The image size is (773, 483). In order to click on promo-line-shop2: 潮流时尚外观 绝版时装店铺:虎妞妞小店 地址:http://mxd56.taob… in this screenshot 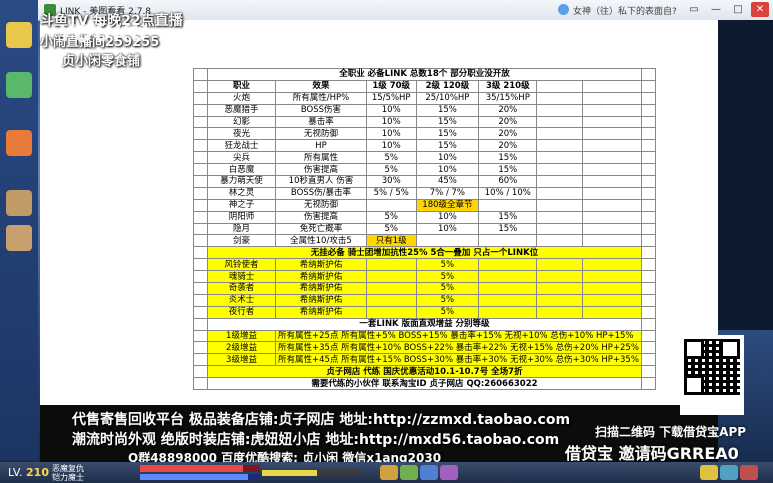, I will do `click(316, 440)`.